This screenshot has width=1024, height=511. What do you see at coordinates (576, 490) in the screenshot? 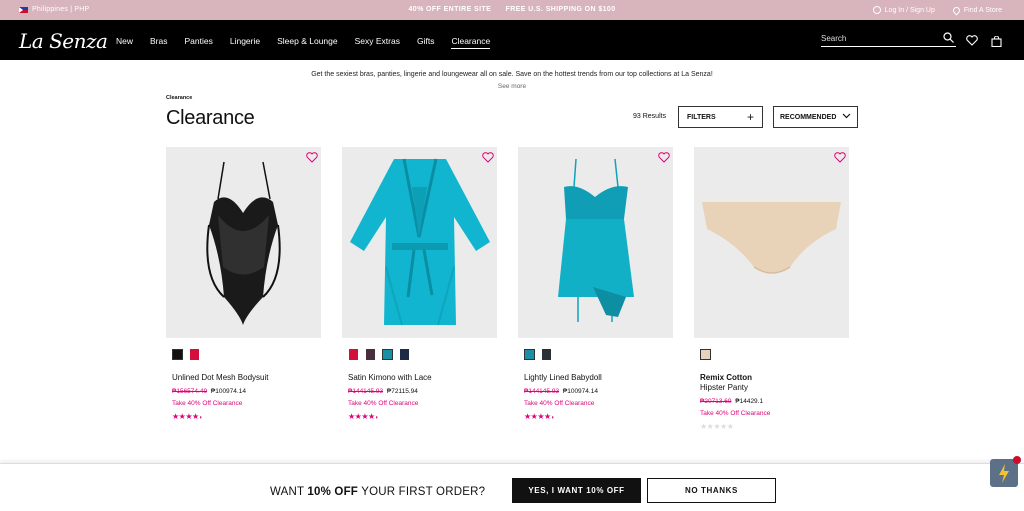
I see `accept-offer-button: YES, I WANT 10% OFF` at bounding box center [576, 490].